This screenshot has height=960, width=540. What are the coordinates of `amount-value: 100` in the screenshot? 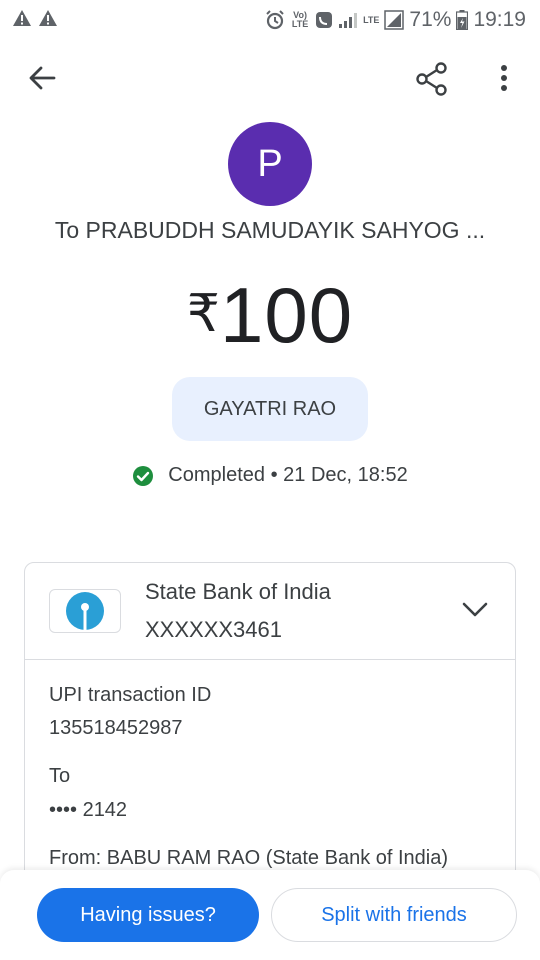 It's located at (286, 315).